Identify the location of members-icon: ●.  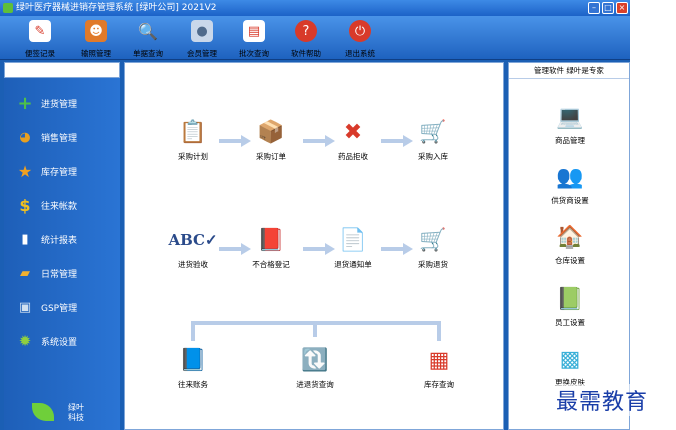
(202, 31).